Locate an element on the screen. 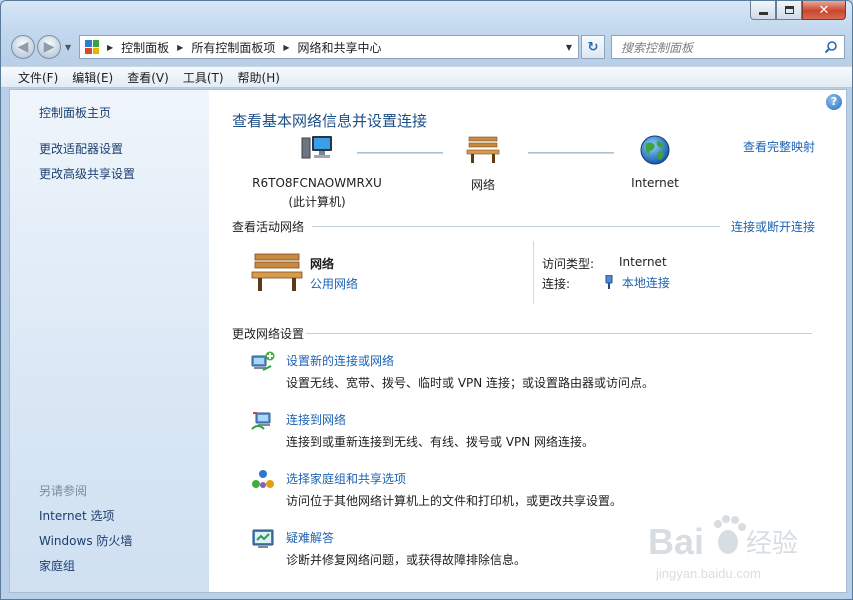 The height and width of the screenshot is (600, 853). caption-buttons: ✕ is located at coordinates (798, 10).